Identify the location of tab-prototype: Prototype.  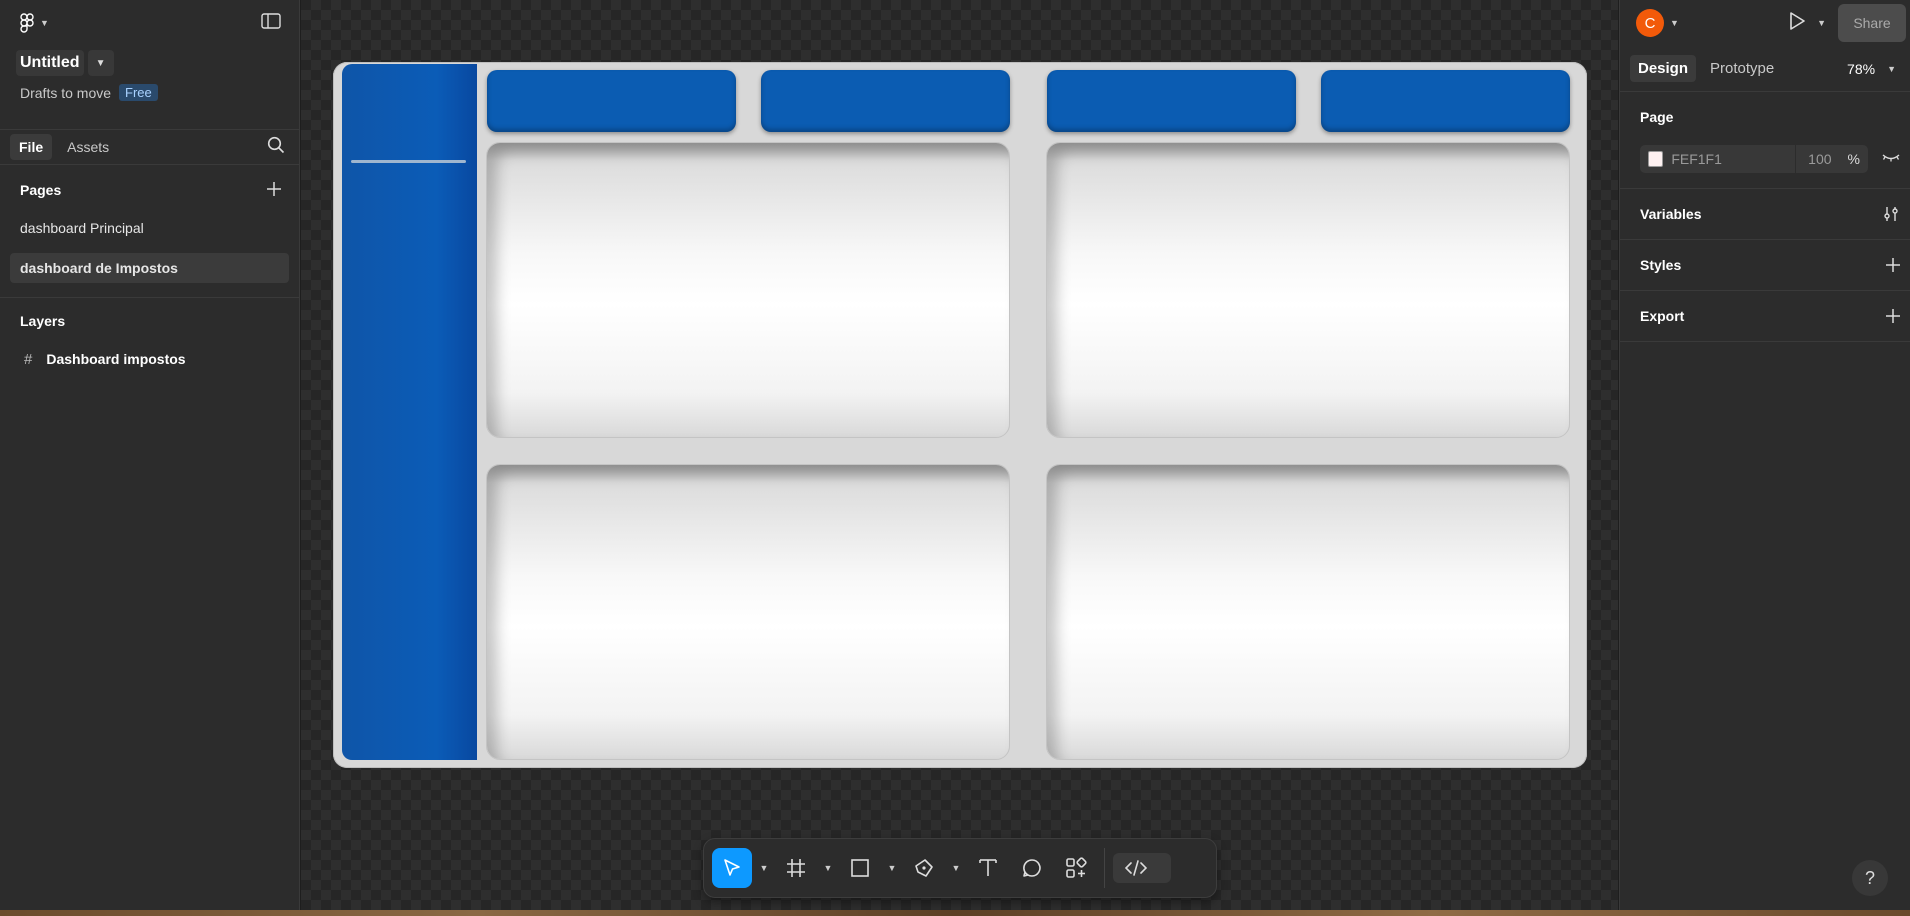
(1742, 68).